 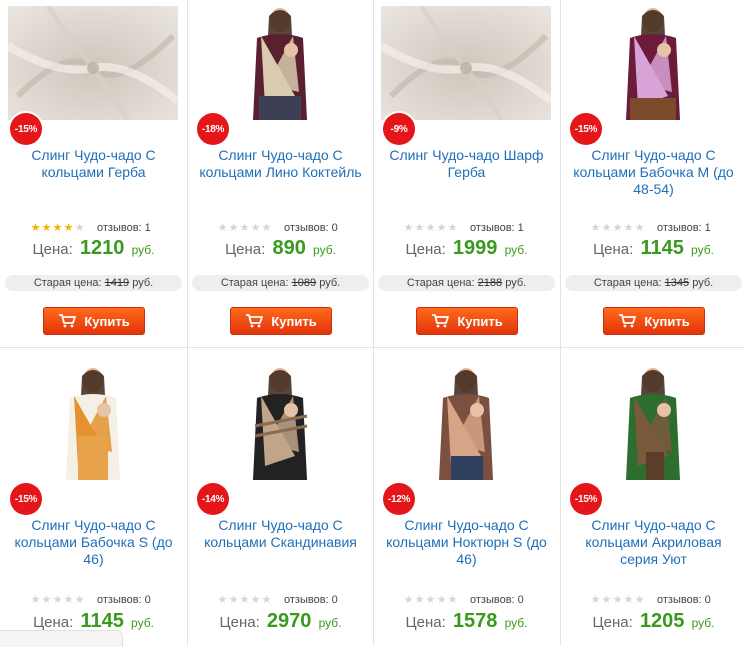 What do you see at coordinates (280, 621) in the screenshot?
I see `product-price: Цена: 2970 руб.` at bounding box center [280, 621].